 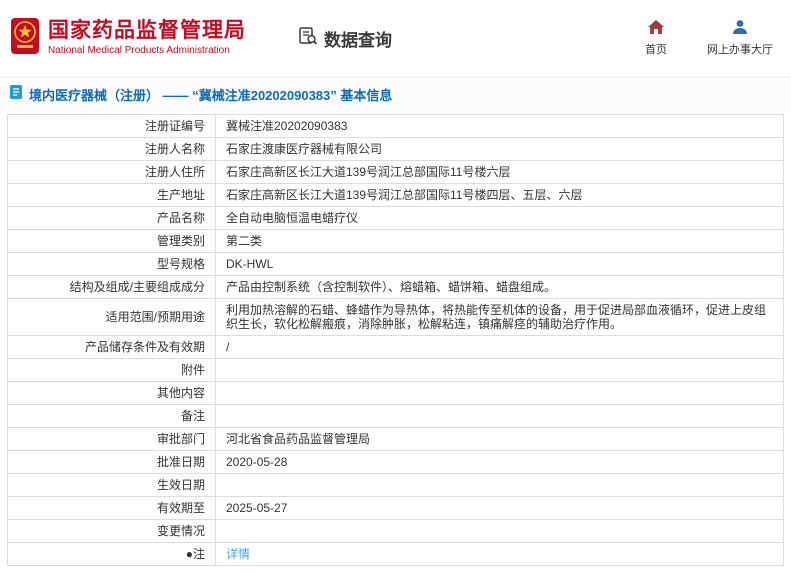 I want to click on field-value: 石家庄渡康医疗器械有限公司, so click(x=499, y=149).